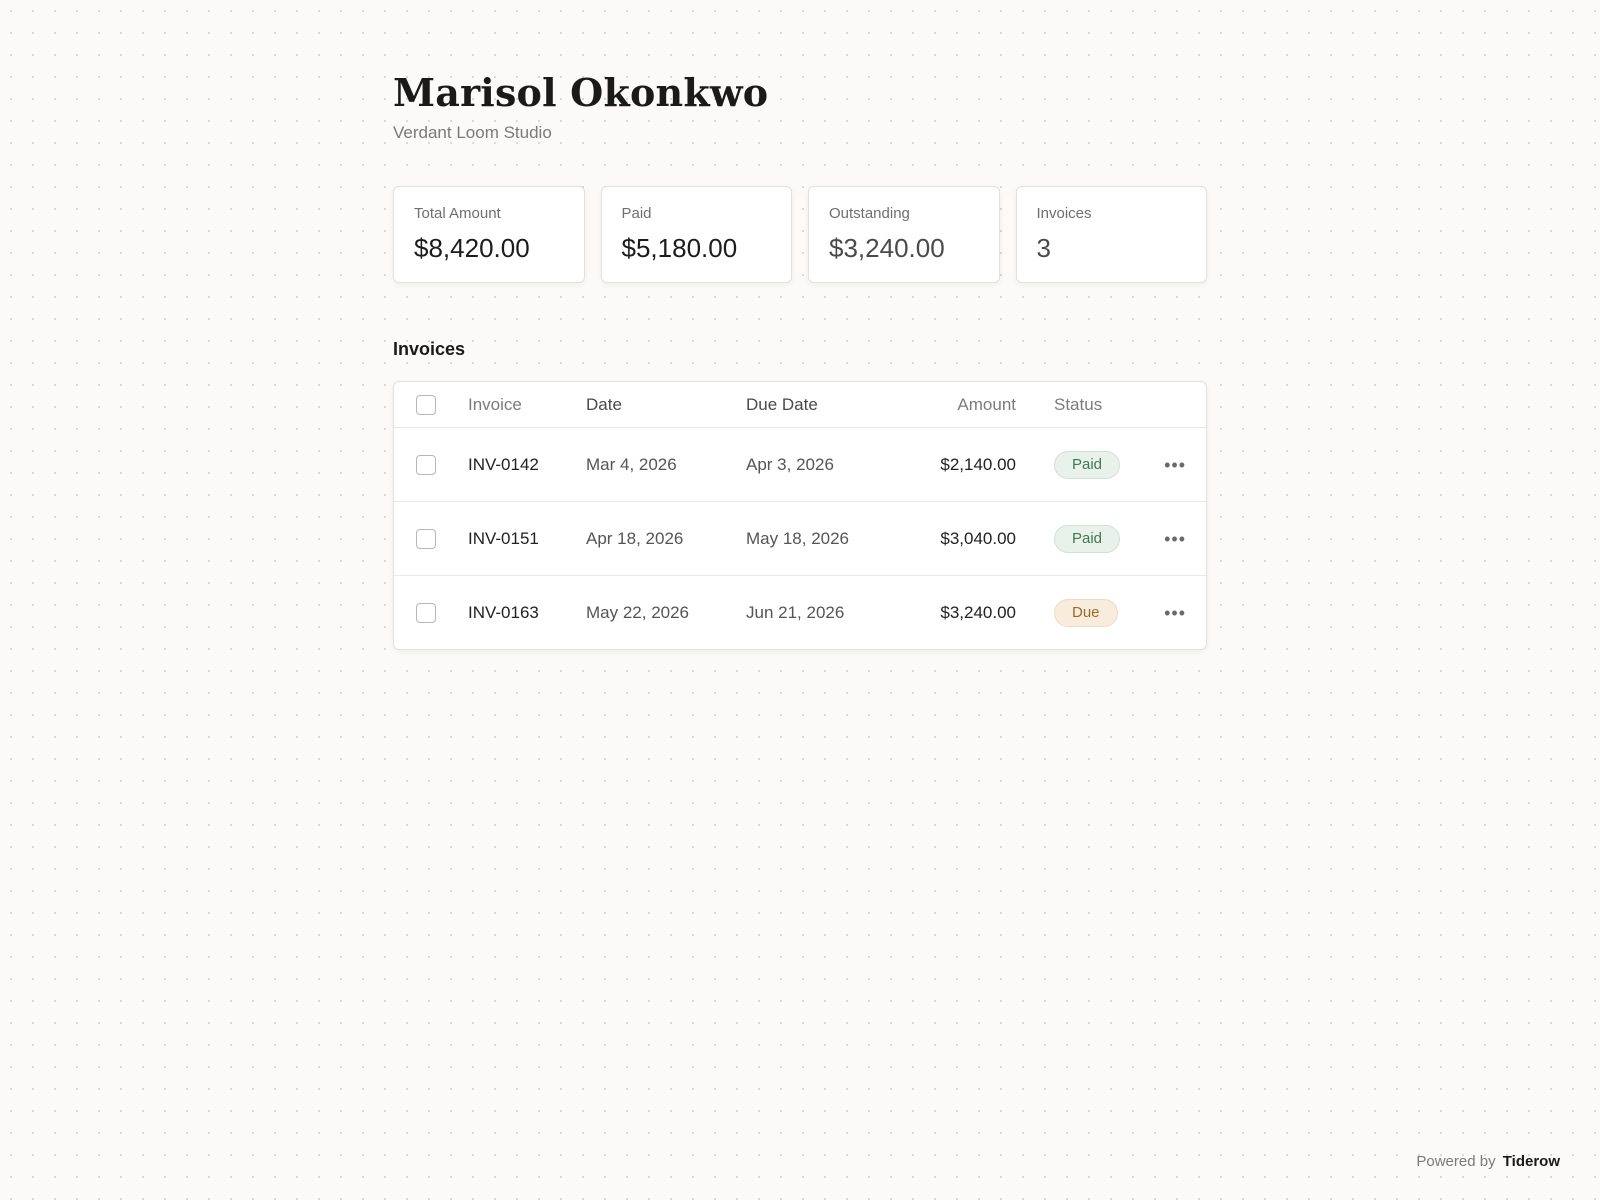 The height and width of the screenshot is (1200, 1600). Describe the element at coordinates (795, 612) in the screenshot. I see `invoice-due-date: Jun 21, 2026` at that location.